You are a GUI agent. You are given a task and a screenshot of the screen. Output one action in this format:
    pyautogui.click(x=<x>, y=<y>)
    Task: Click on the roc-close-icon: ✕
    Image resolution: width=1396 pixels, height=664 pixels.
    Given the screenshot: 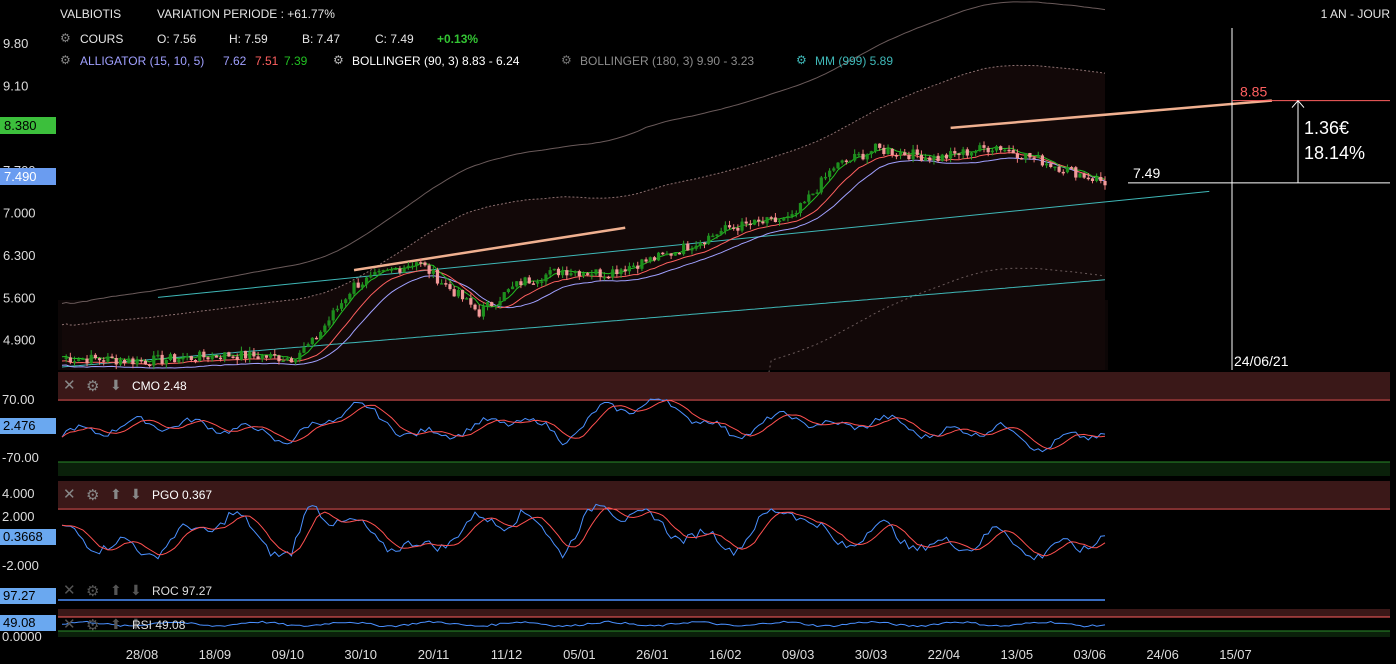 What is the action you would take?
    pyautogui.click(x=69, y=590)
    